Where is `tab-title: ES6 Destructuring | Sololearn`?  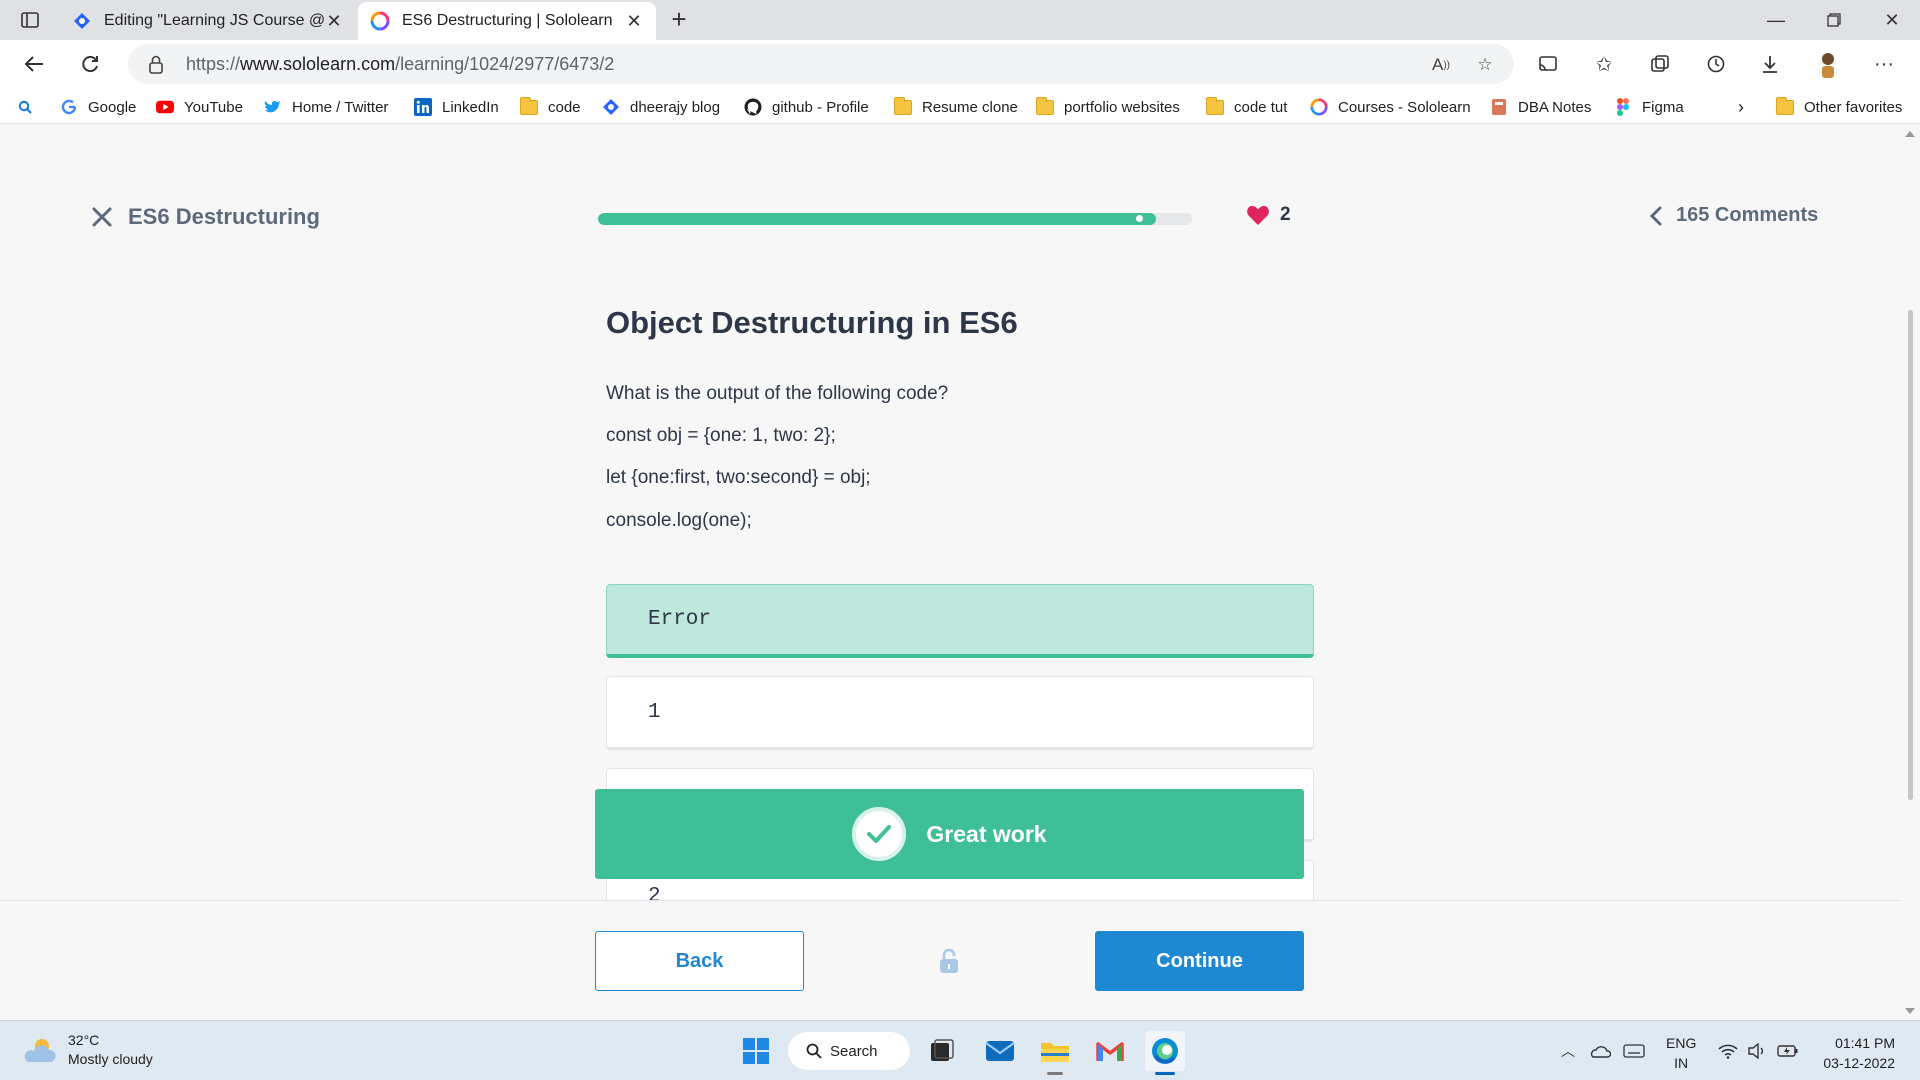 tab-title: ES6 Destructuring | Sololearn is located at coordinates (507, 20).